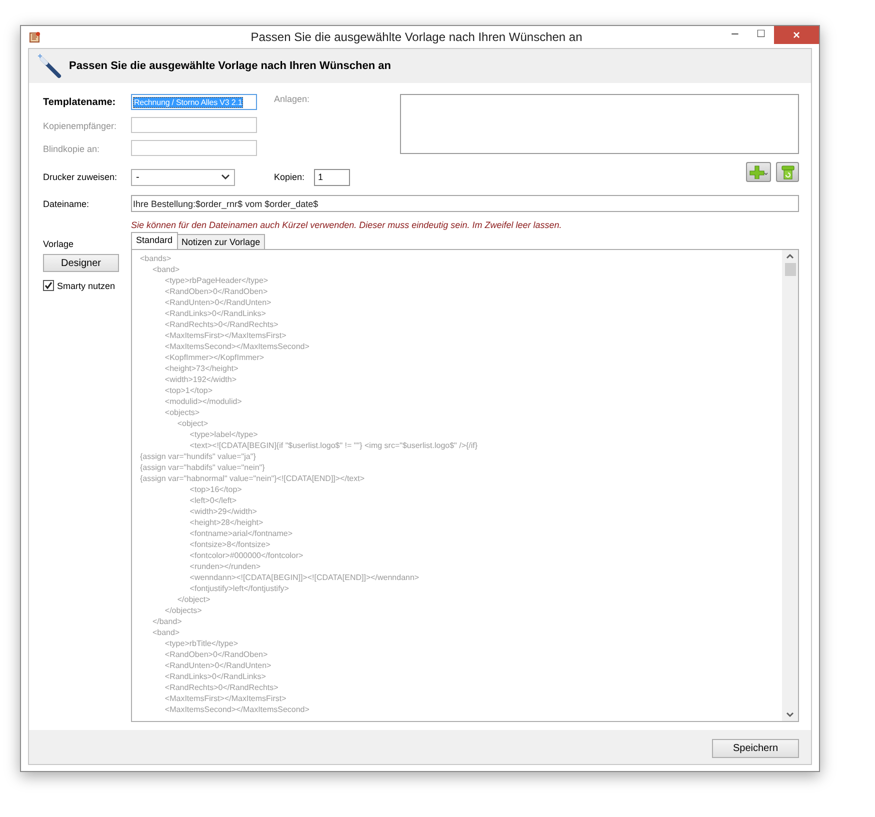 The image size is (875, 817). Describe the element at coordinates (81, 263) in the screenshot. I see `designer-button: Designer` at that location.